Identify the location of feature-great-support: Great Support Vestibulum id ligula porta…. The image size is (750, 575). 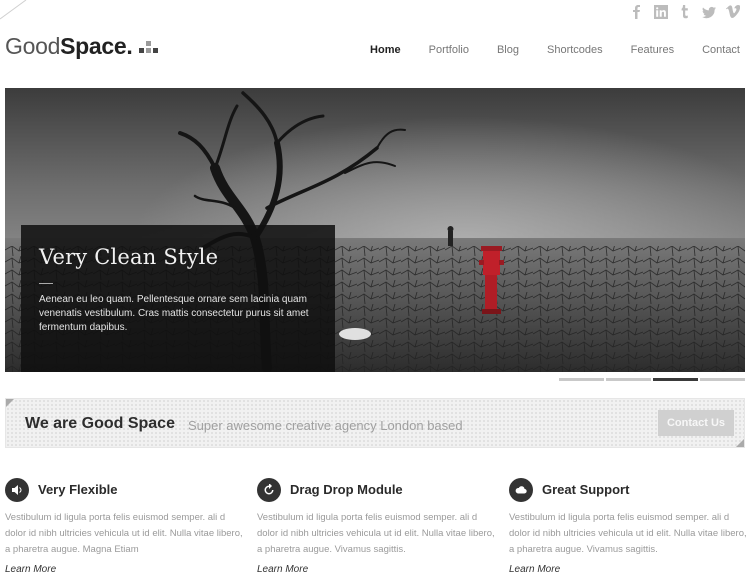
(629, 526).